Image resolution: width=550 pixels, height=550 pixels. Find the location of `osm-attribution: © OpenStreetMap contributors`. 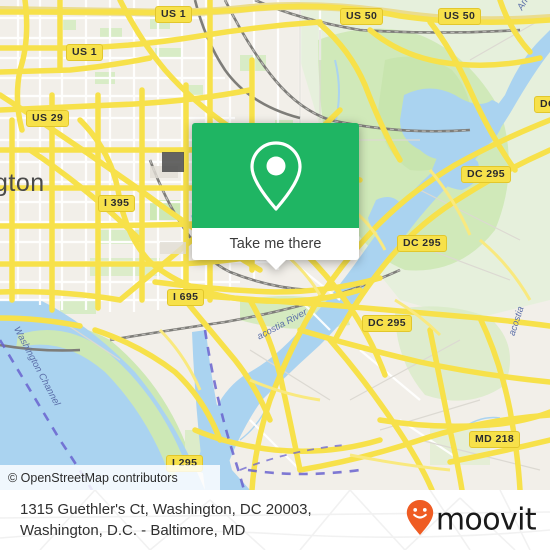

osm-attribution: © OpenStreetMap contributors is located at coordinates (110, 477).